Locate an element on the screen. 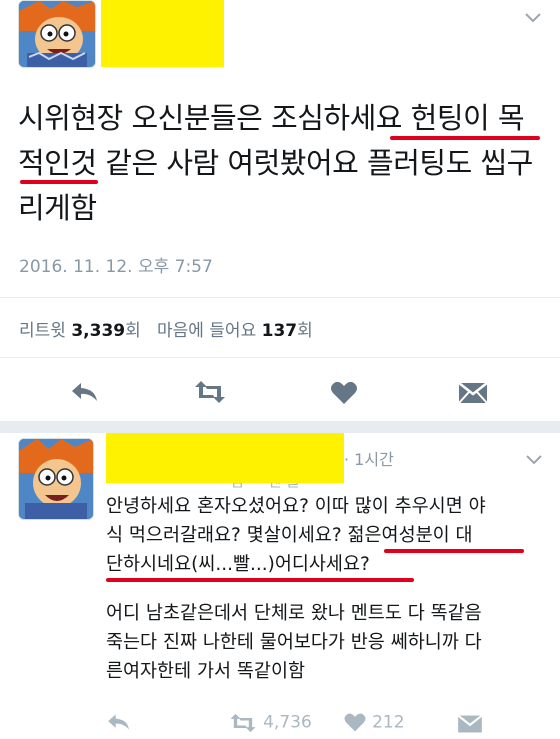  reply-retweet-count: 4,736 is located at coordinates (287, 722).